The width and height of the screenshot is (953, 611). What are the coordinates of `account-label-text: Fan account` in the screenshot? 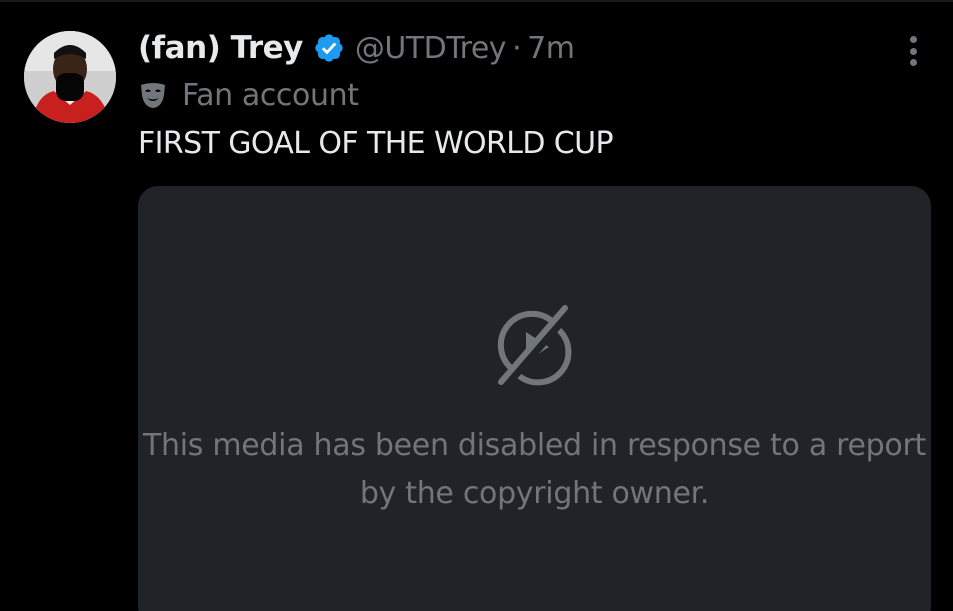 It's located at (270, 95).